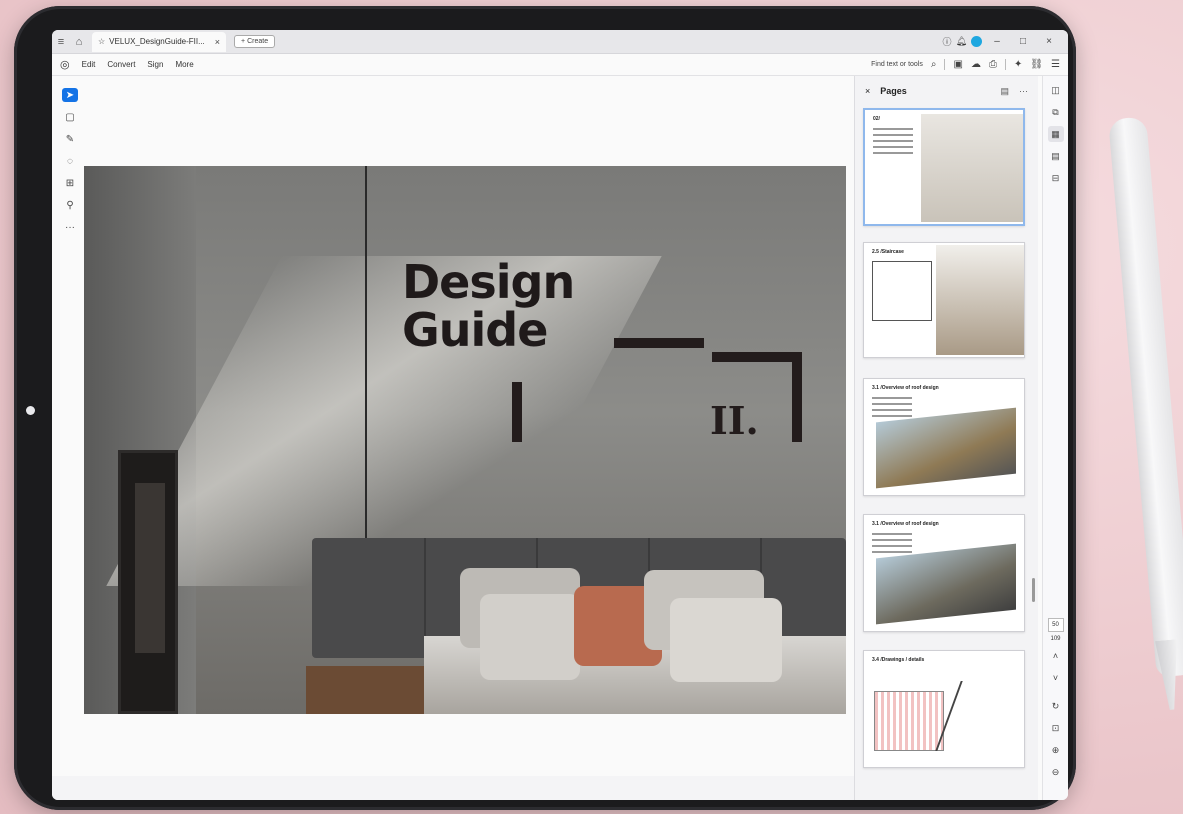 Image resolution: width=1183 pixels, height=814 pixels. I want to click on page-thumbnail: 3.4 /Drawings / details, so click(944, 709).